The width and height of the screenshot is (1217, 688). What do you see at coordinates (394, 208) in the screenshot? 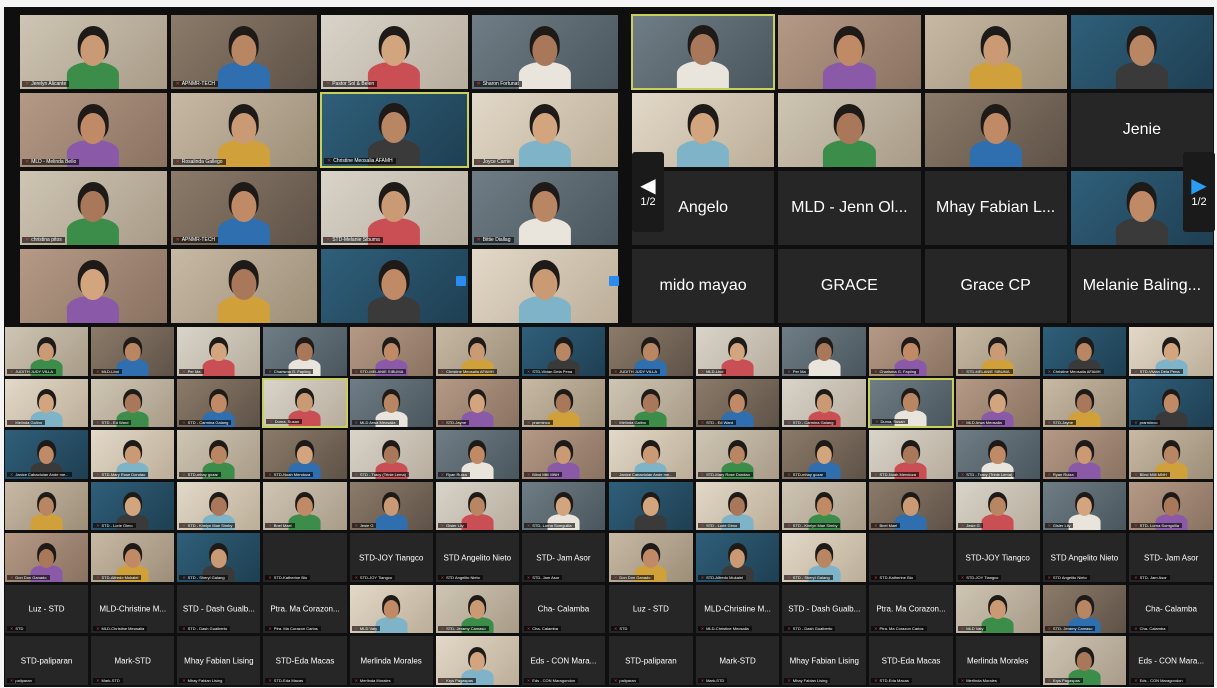
I see `participant-tile: ✕ STD-Melanie Sibuma` at bounding box center [394, 208].